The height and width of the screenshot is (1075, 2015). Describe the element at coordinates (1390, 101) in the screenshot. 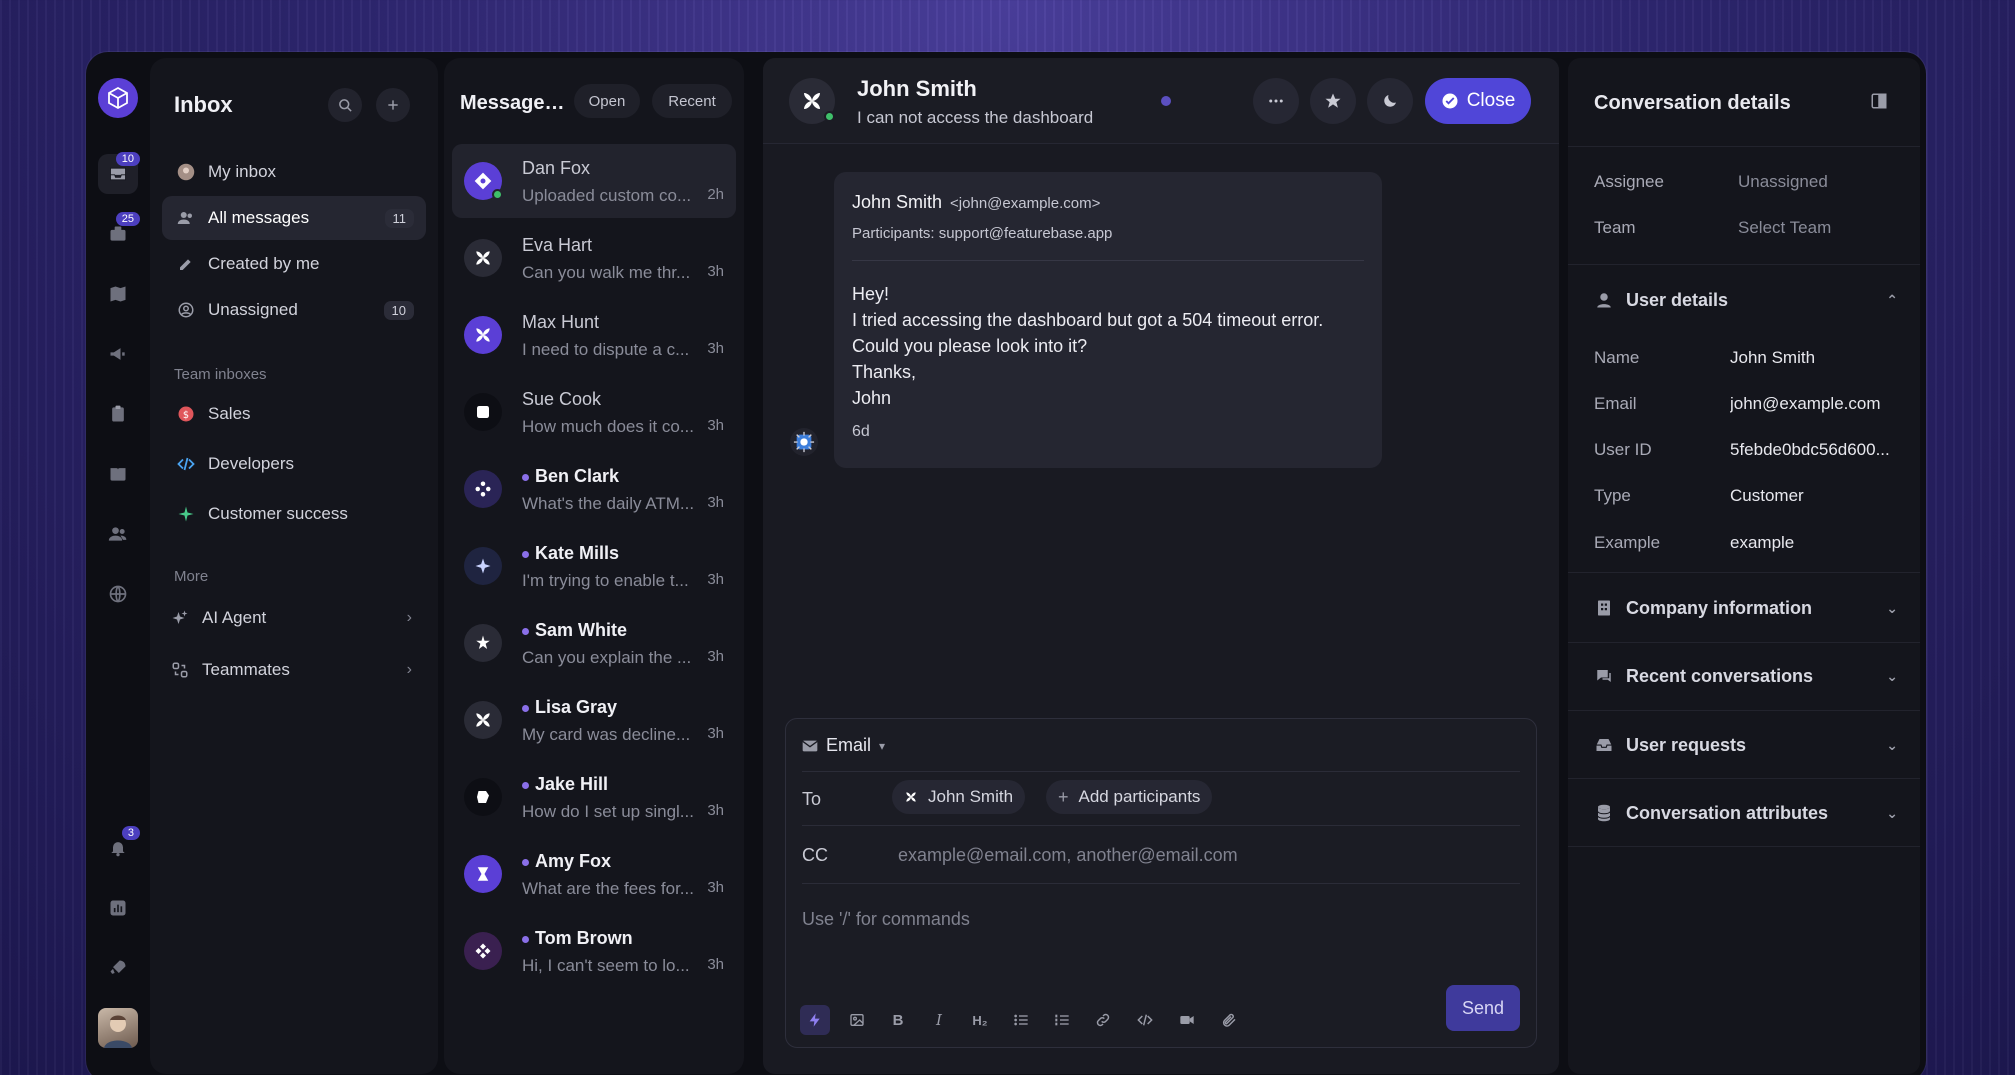

I see `snooze-button` at that location.